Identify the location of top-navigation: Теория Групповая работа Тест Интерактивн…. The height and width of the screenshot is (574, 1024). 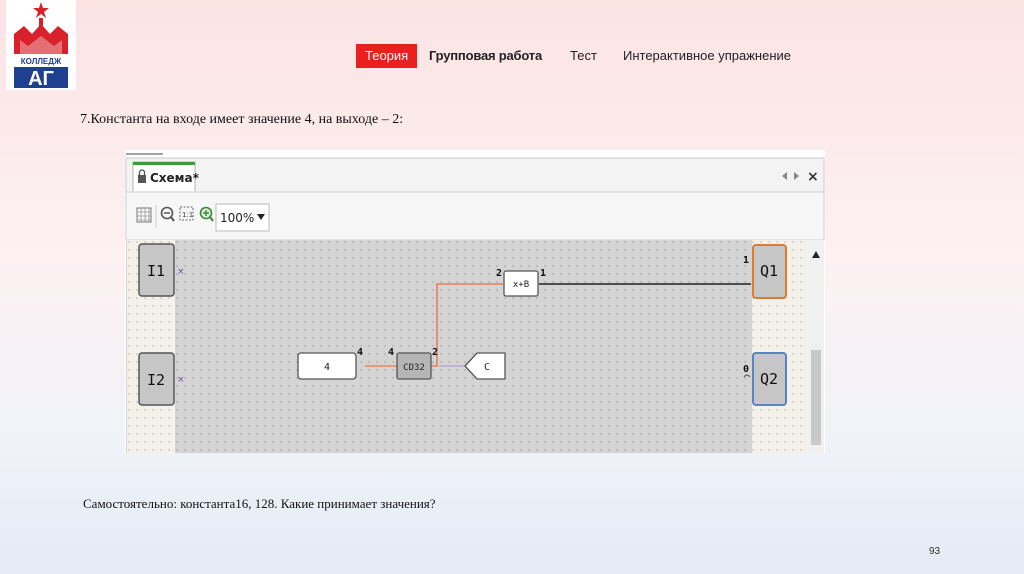
(512, 56).